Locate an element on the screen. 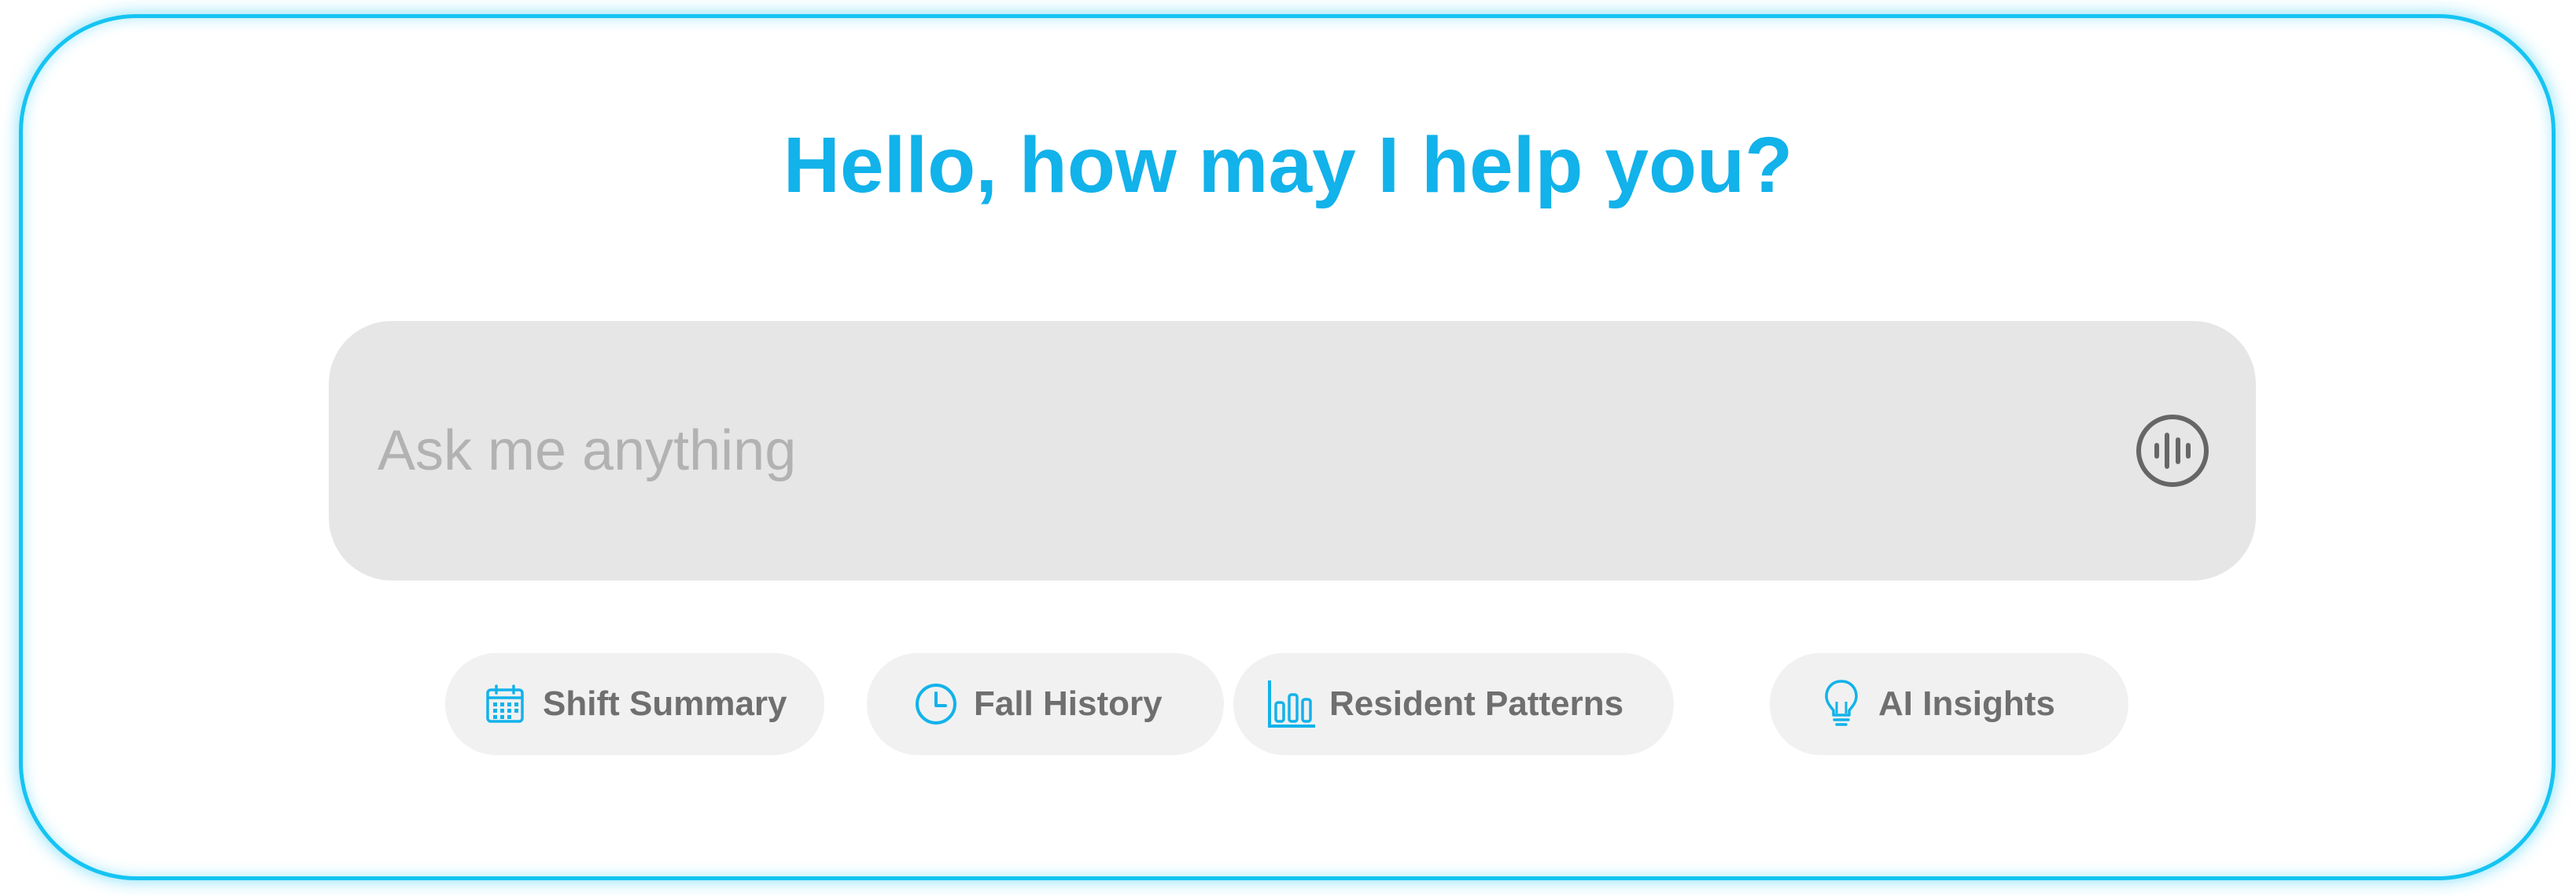 The image size is (2576, 896). ai-insights-label: AI Insights is located at coordinates (1967, 703).